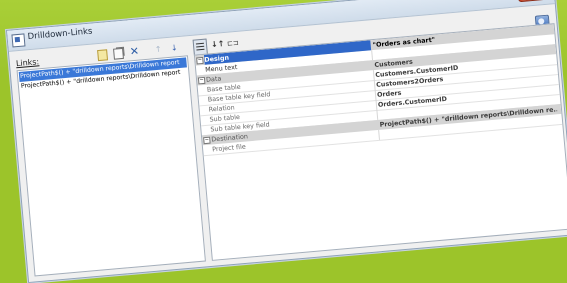  I want to click on copy-link-icon, so click(118, 53).